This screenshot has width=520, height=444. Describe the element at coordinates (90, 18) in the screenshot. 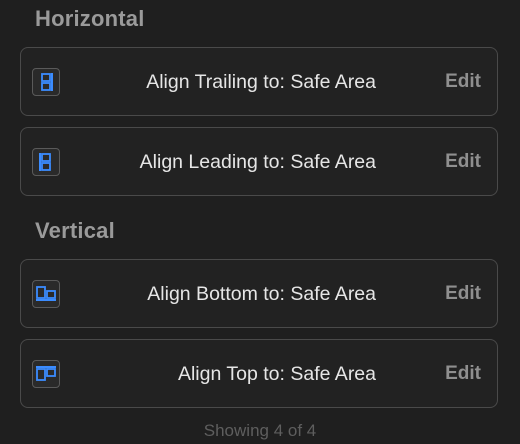

I see `section-title-horizontal: Horizontal` at that location.